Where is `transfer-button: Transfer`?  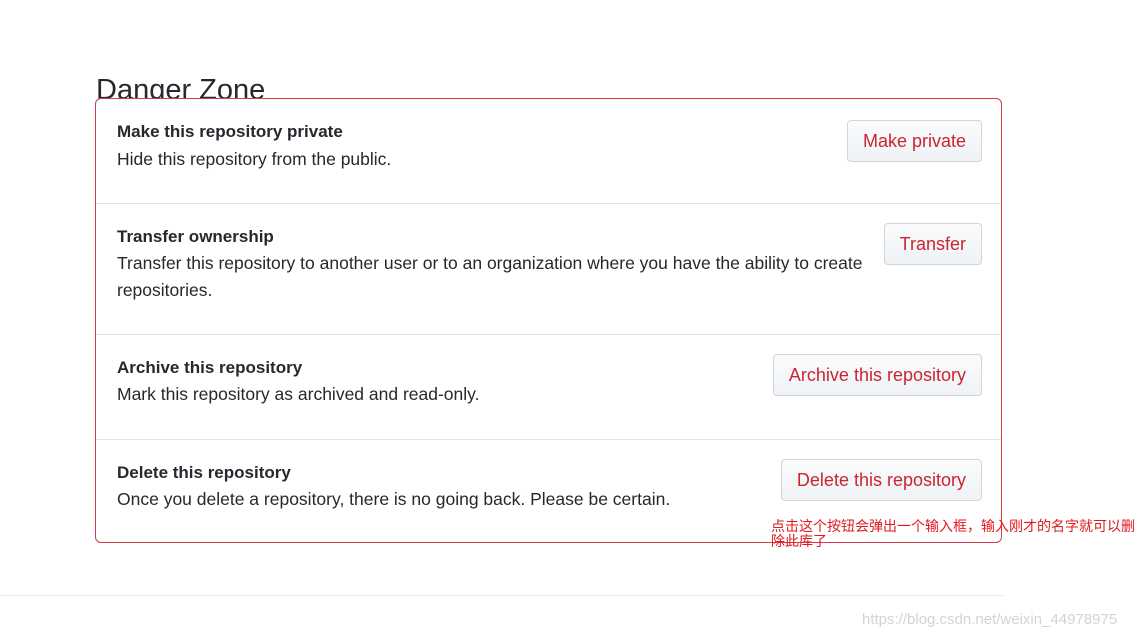 transfer-button: Transfer is located at coordinates (932, 244).